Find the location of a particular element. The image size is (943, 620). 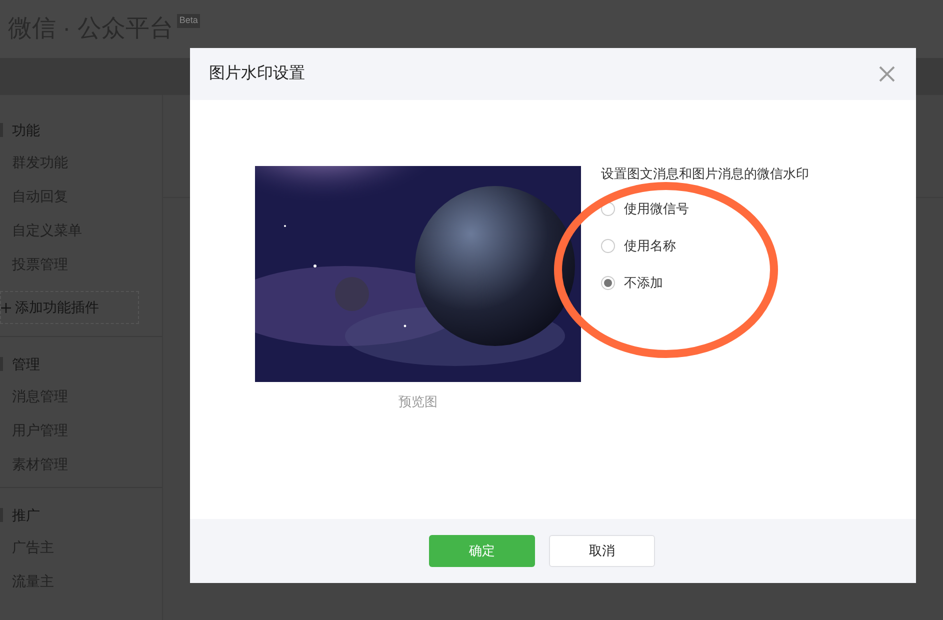

close-button is located at coordinates (887, 74).